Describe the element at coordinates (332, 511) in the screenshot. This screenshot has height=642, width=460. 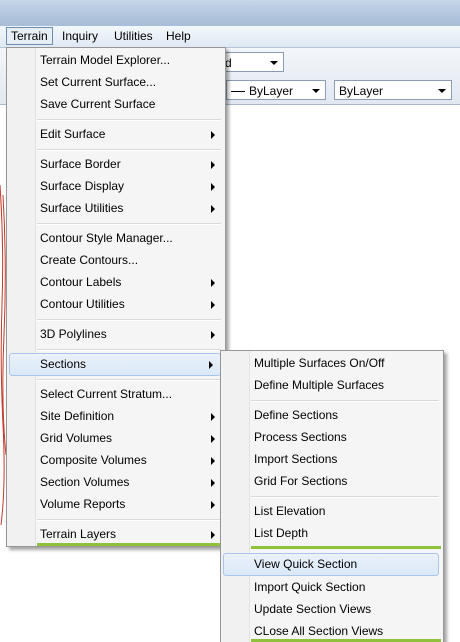
I see `menu-item-list-elevation: List Elevation` at that location.